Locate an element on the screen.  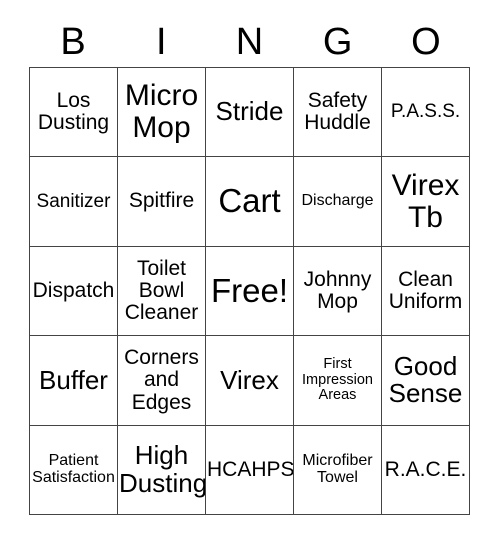
bingo-cell: Patient Satisfaction is located at coordinates (74, 470).